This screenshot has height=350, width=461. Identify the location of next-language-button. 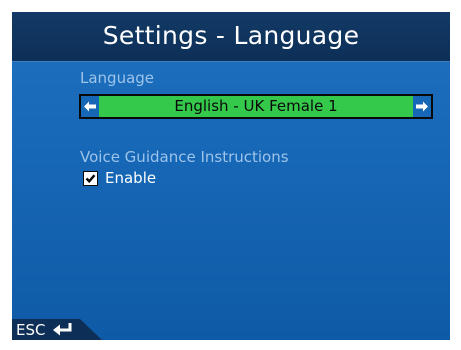
(422, 106).